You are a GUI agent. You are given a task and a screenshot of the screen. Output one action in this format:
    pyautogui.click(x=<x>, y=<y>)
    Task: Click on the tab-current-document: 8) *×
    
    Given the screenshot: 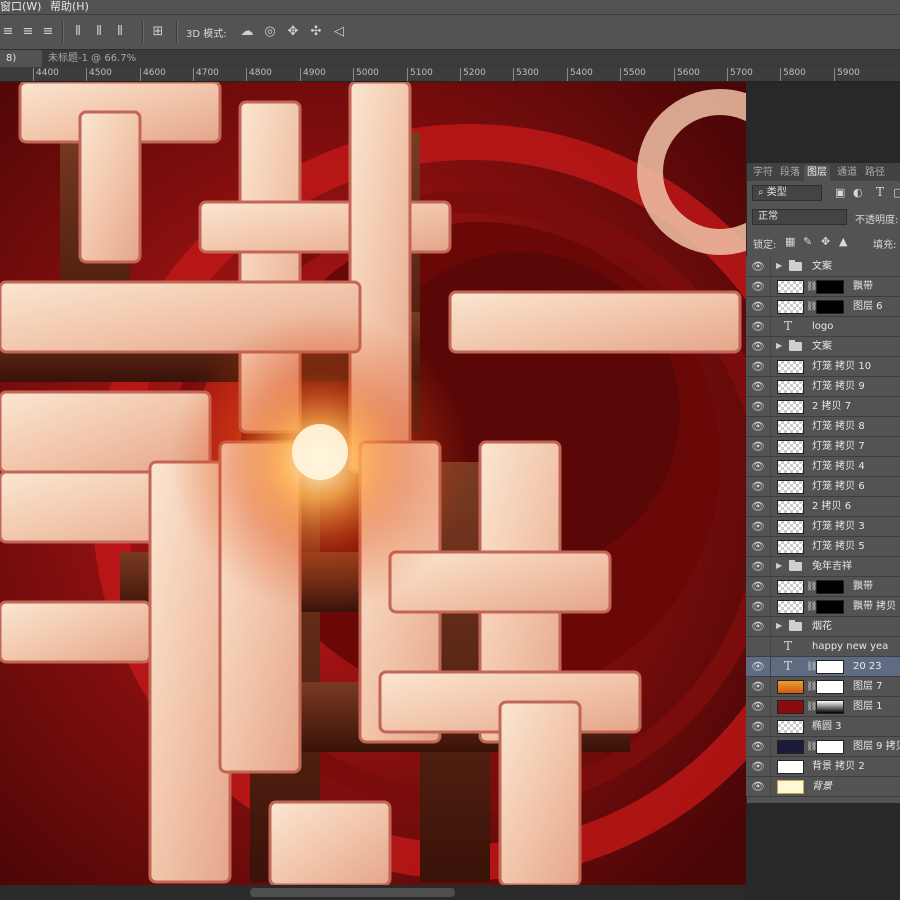 What is the action you would take?
    pyautogui.click(x=21, y=65)
    